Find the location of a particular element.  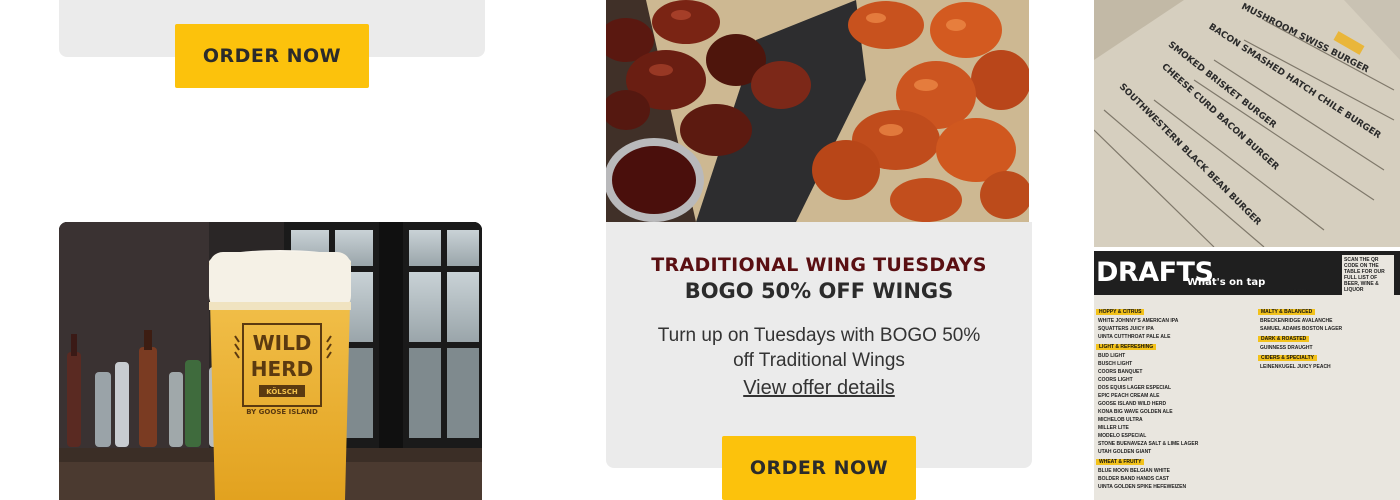

tap-item: SQUATTERS JUICY IPA is located at coordinates (1126, 329).